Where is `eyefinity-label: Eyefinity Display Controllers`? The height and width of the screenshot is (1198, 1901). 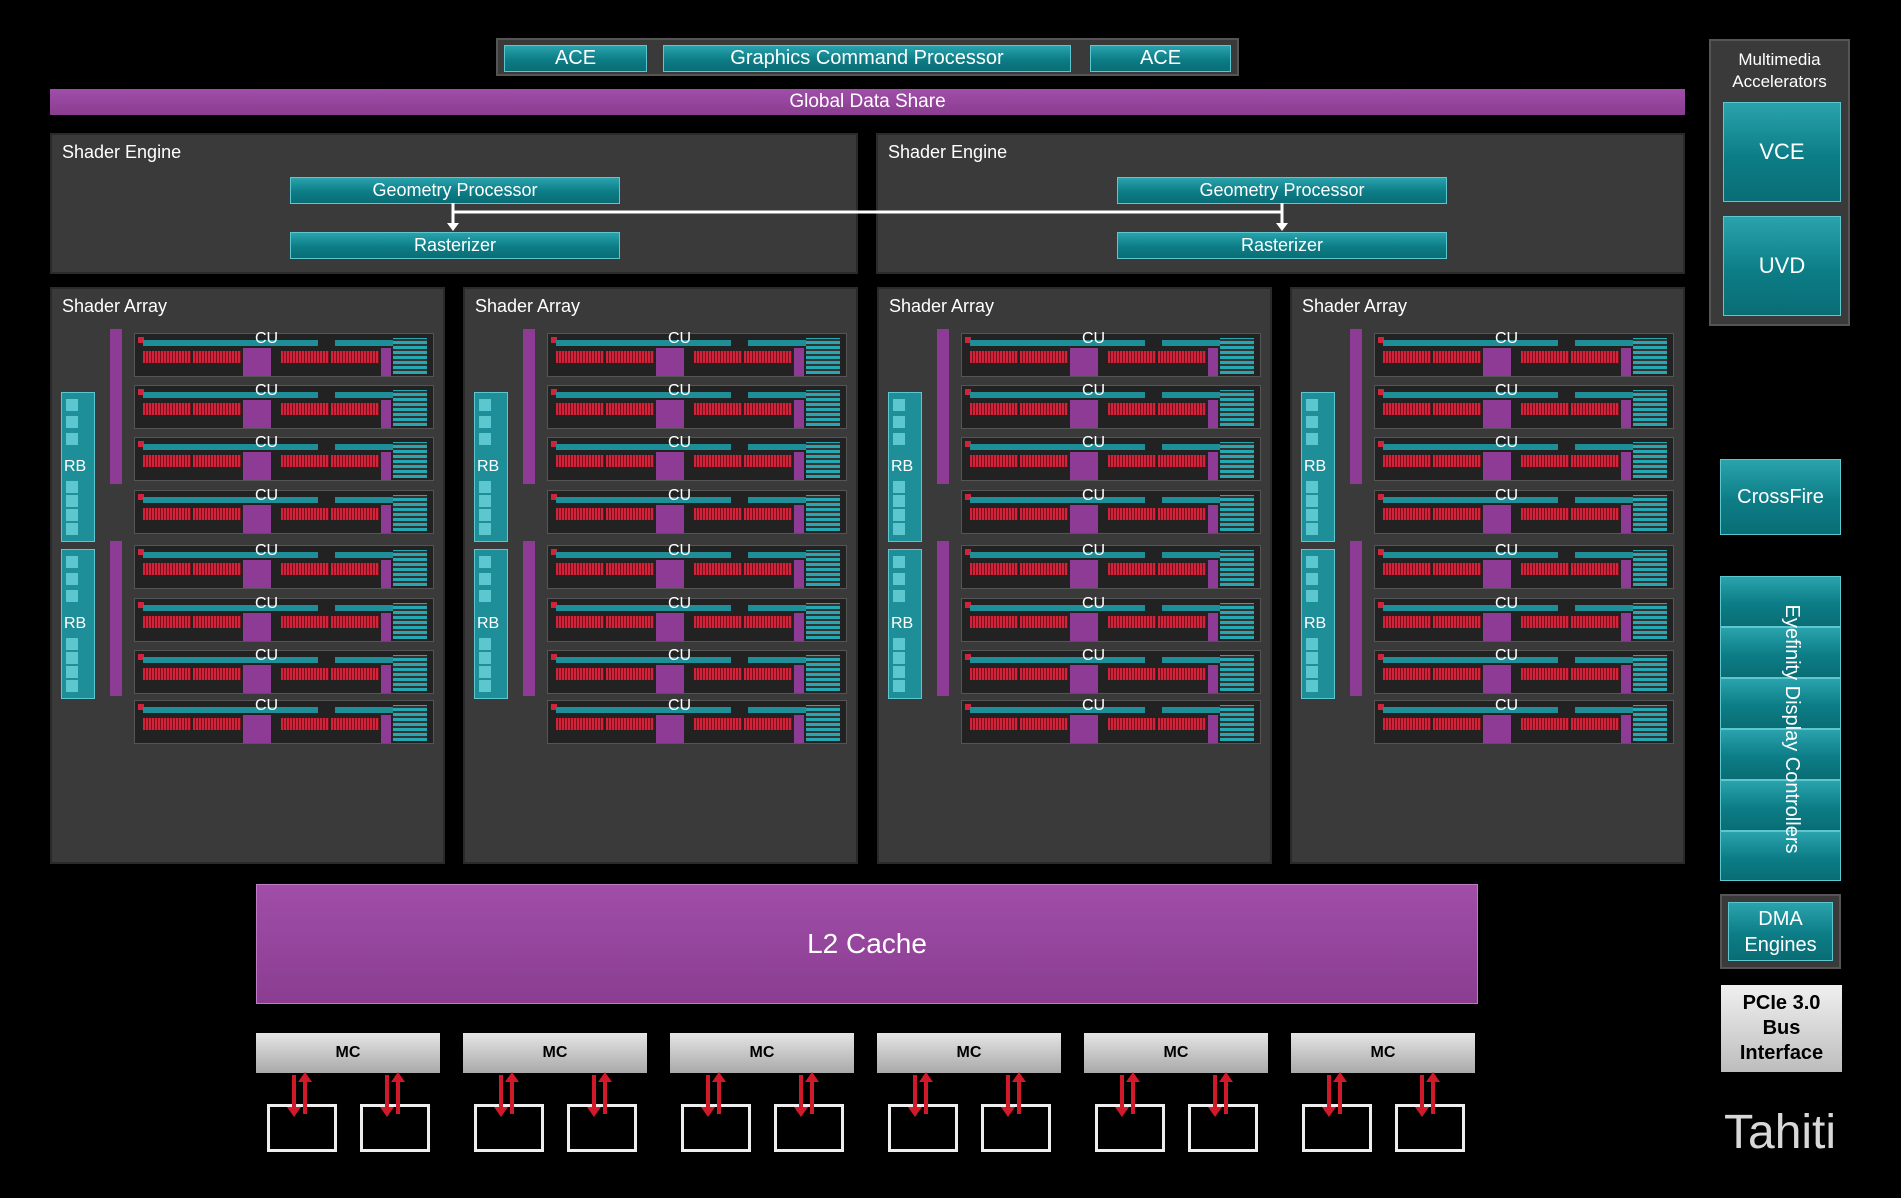
eyefinity-label: Eyefinity Display Controllers is located at coordinates (1792, 729).